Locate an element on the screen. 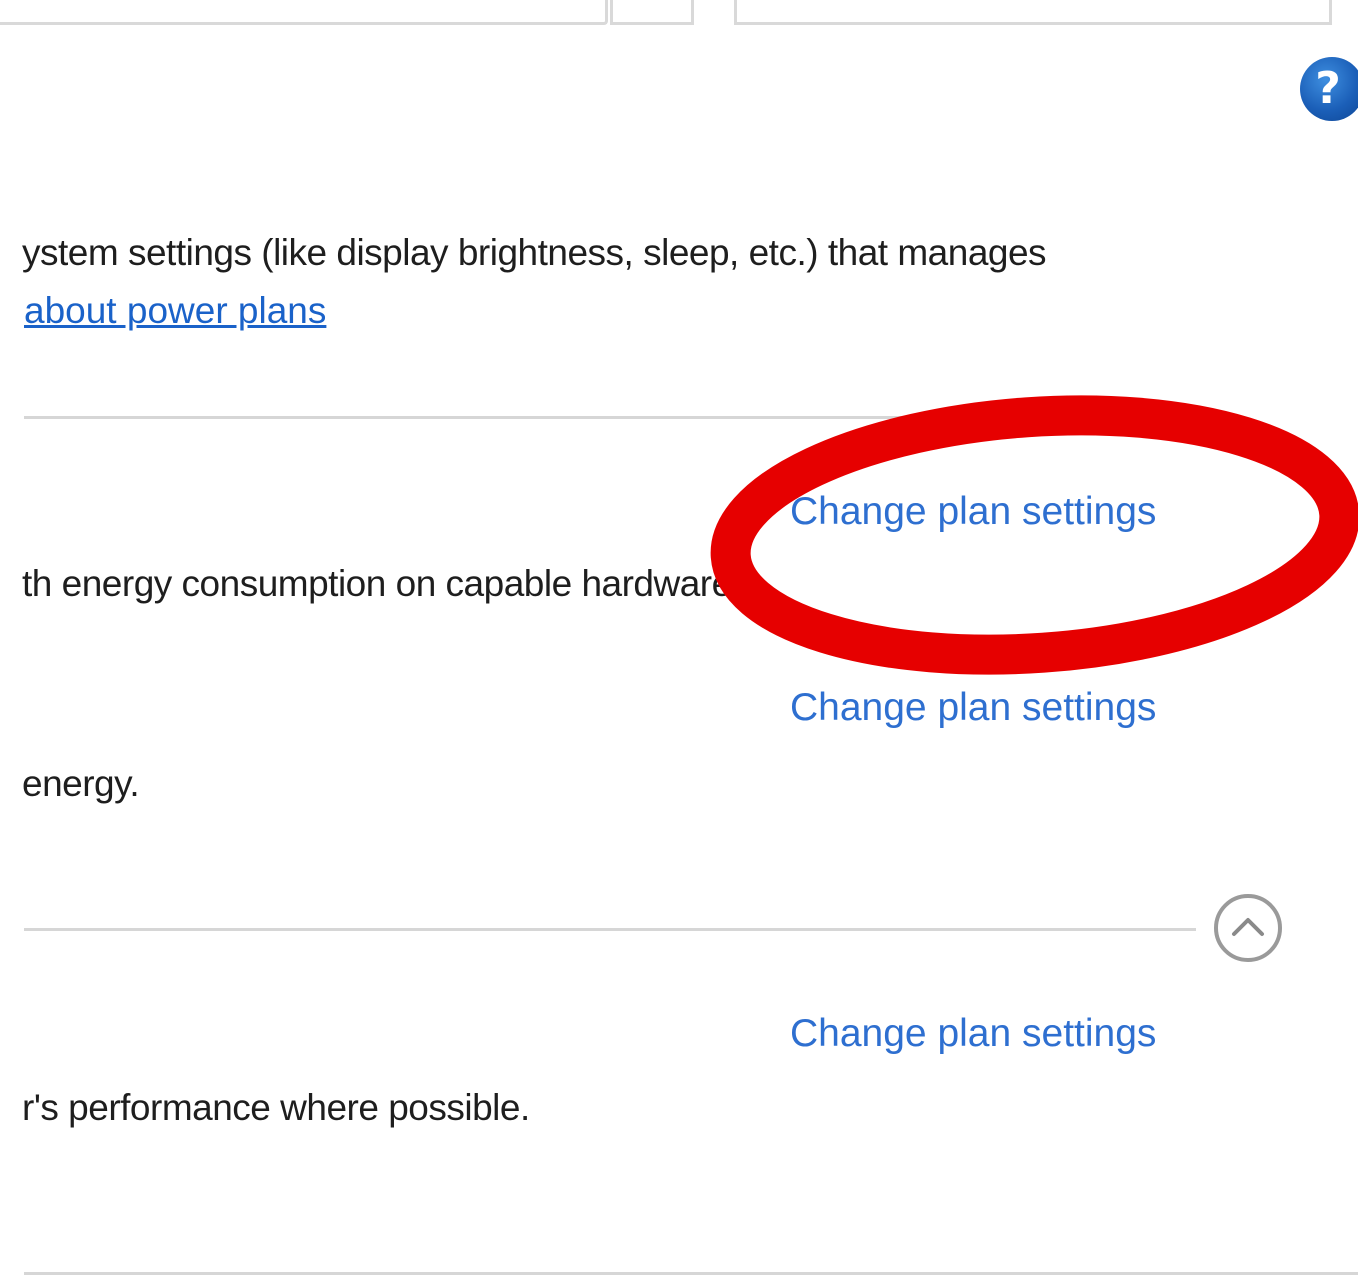 This screenshot has width=1358, height=1280. chevron-up-circle-icon is located at coordinates (1248, 928).